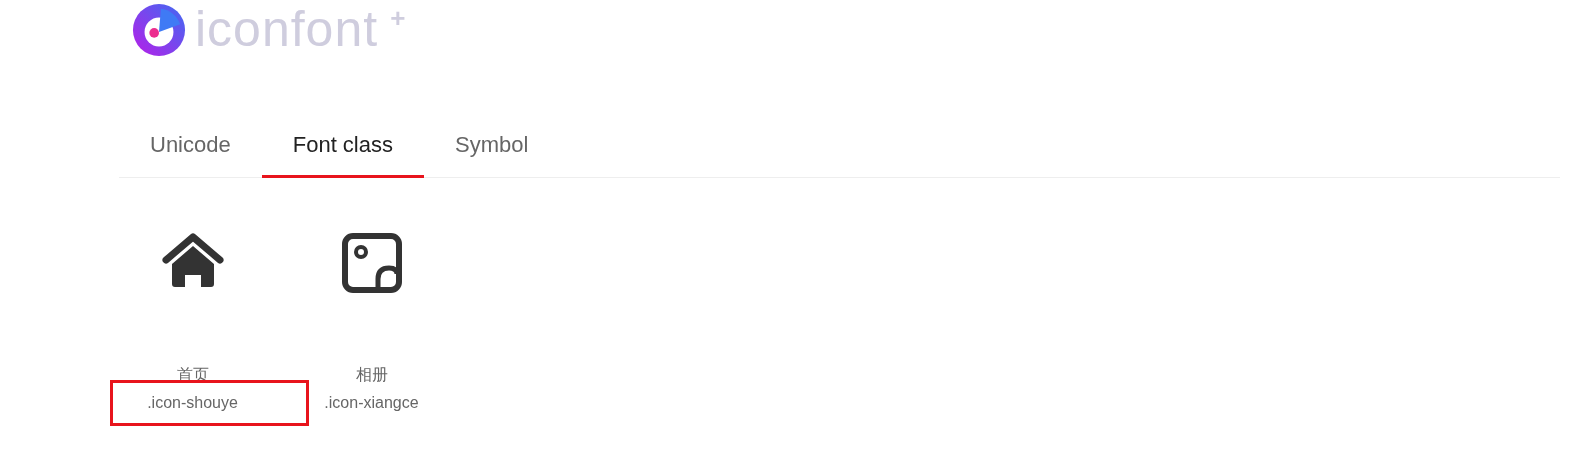 This screenshot has height=460, width=1592. I want to click on logo-plus: +, so click(398, 18).